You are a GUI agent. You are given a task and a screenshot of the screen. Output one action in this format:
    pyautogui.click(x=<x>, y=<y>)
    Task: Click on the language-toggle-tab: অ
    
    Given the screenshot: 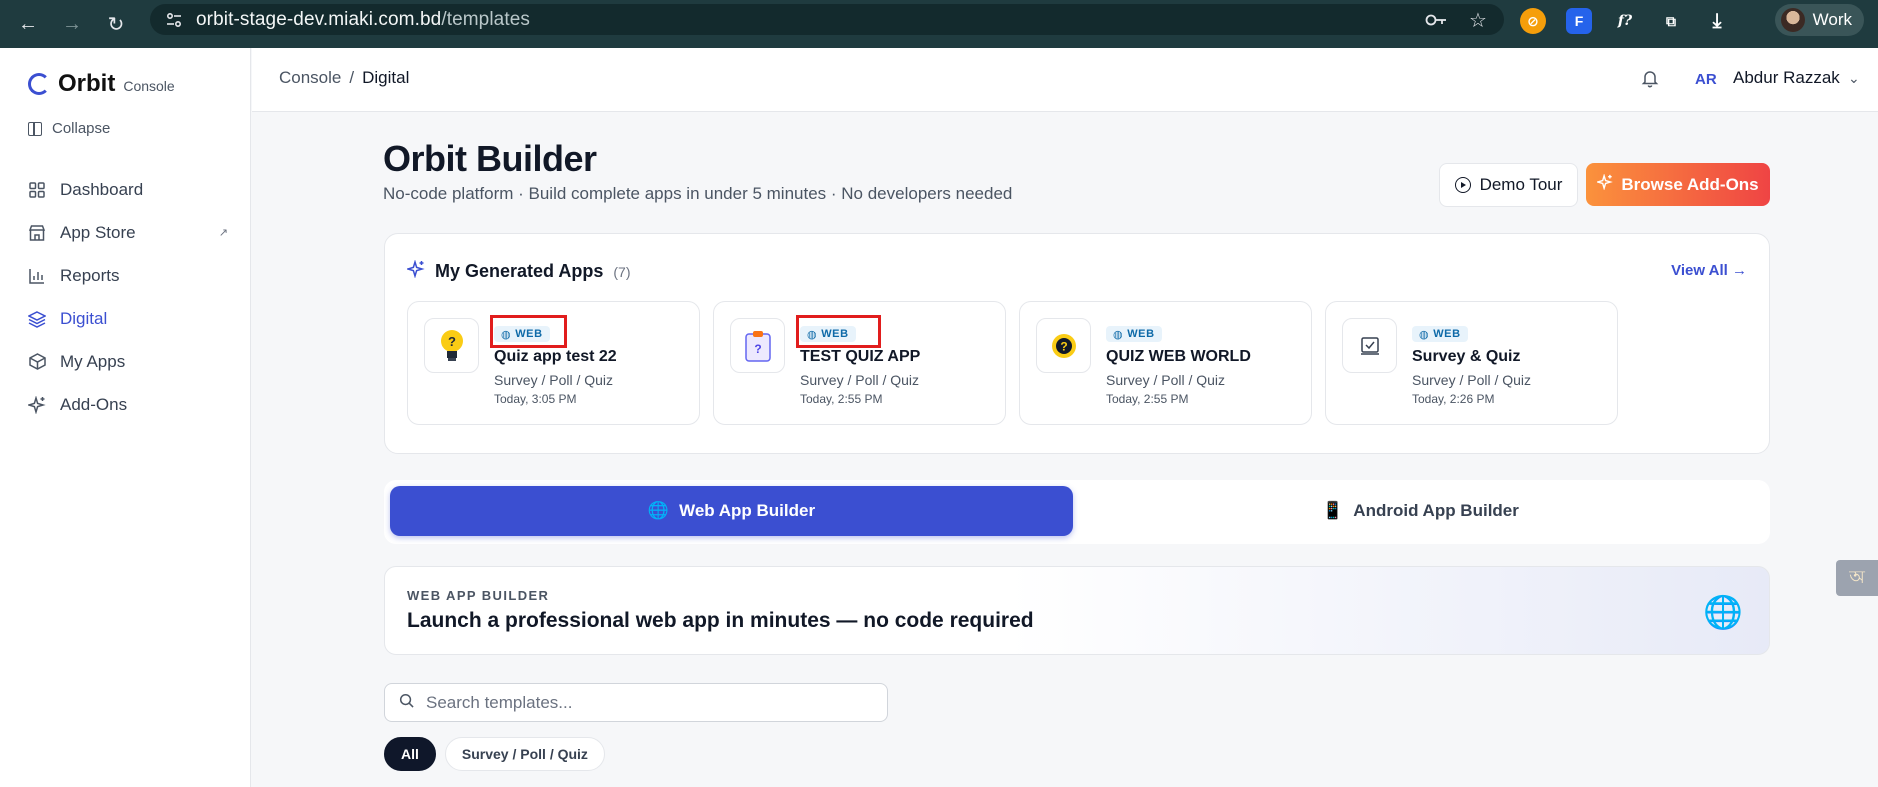 What is the action you would take?
    pyautogui.click(x=1857, y=578)
    